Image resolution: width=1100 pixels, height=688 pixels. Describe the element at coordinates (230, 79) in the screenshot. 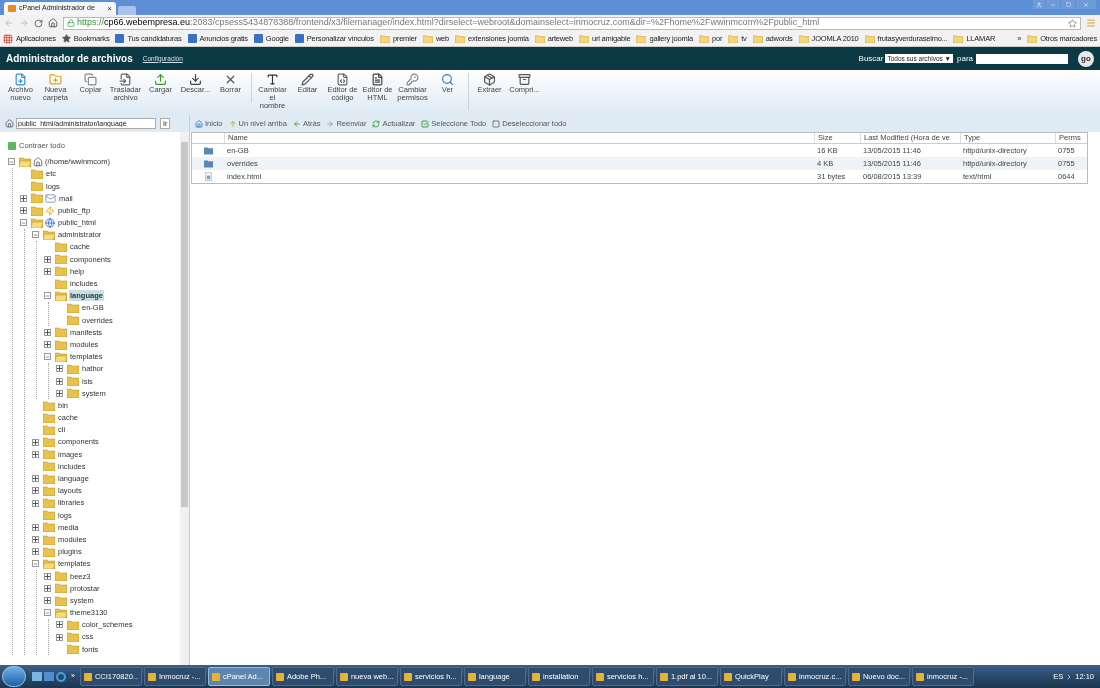

I see `delete-icon` at that location.